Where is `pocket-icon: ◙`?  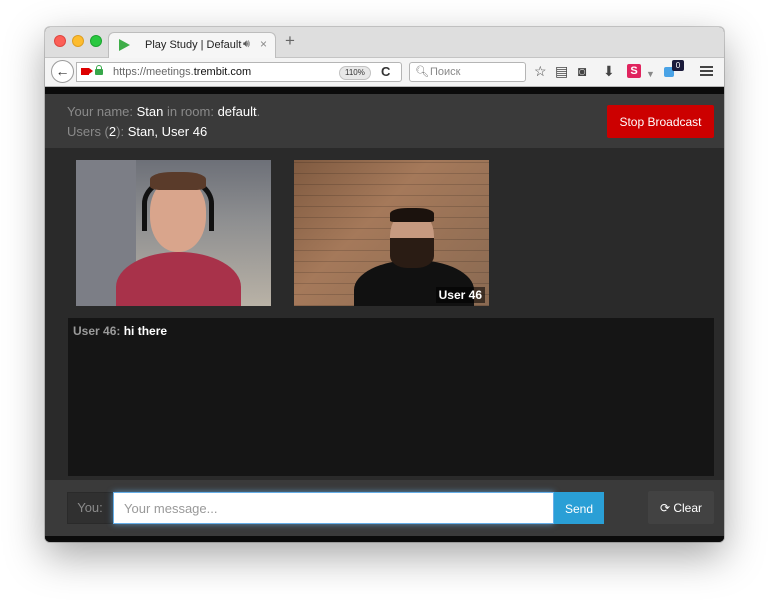
pocket-icon: ◙ is located at coordinates (582, 71).